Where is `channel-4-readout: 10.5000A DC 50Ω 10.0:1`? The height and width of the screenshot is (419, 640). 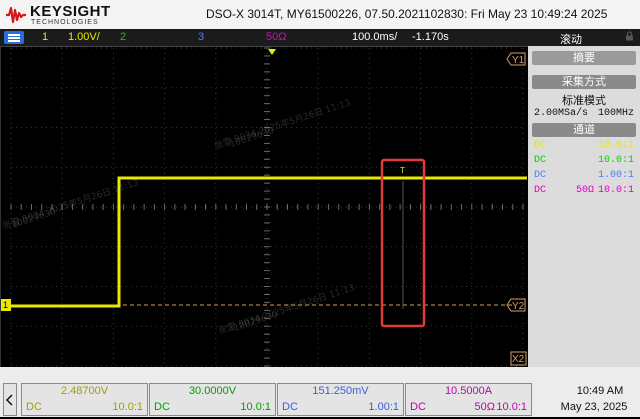
channel-4-readout: 10.5000A DC 50Ω 10.0:1 is located at coordinates (468, 399).